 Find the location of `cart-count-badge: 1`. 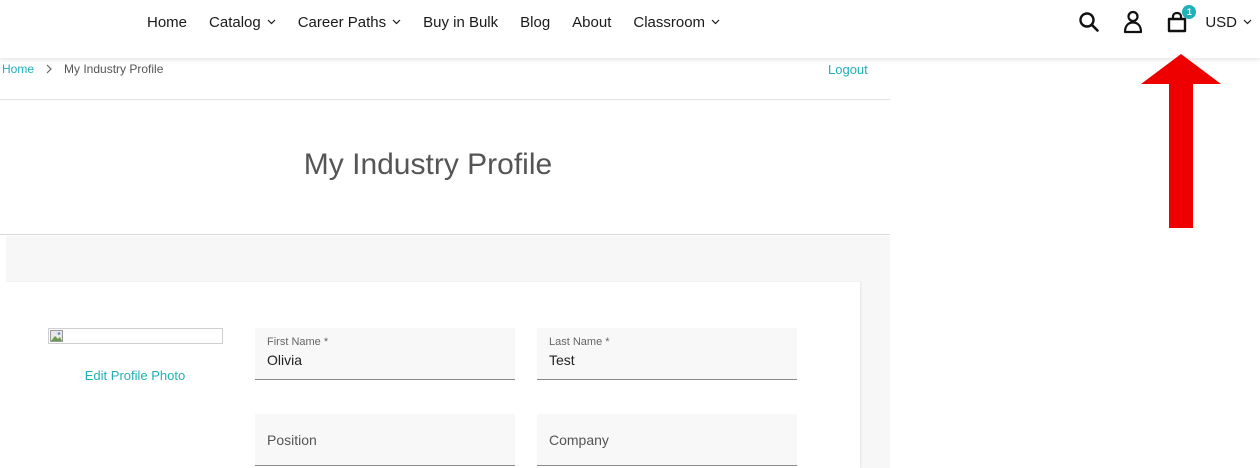

cart-count-badge: 1 is located at coordinates (1189, 12).